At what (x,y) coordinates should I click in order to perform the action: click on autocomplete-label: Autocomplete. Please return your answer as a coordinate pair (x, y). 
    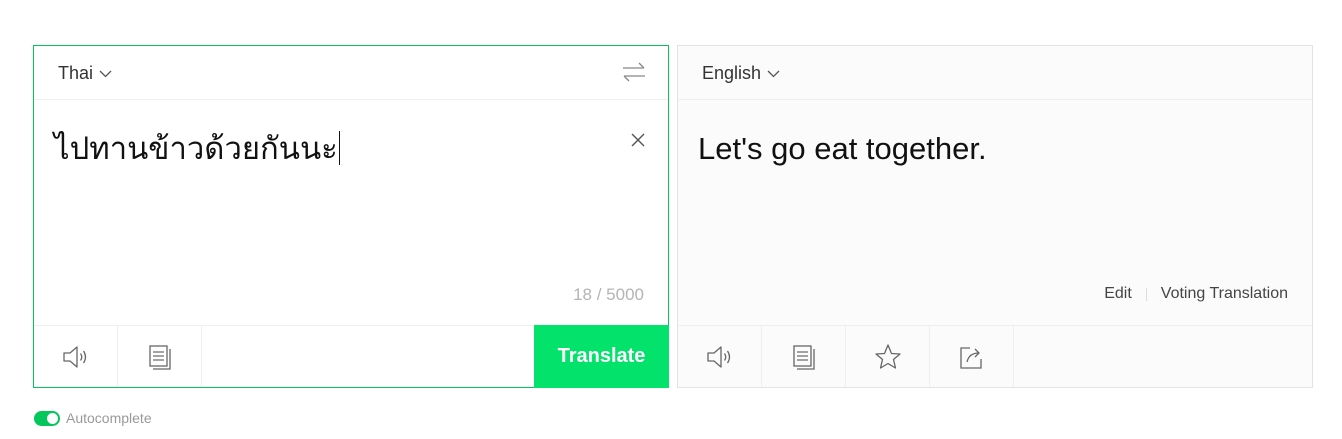
    Looking at the image, I should click on (109, 418).